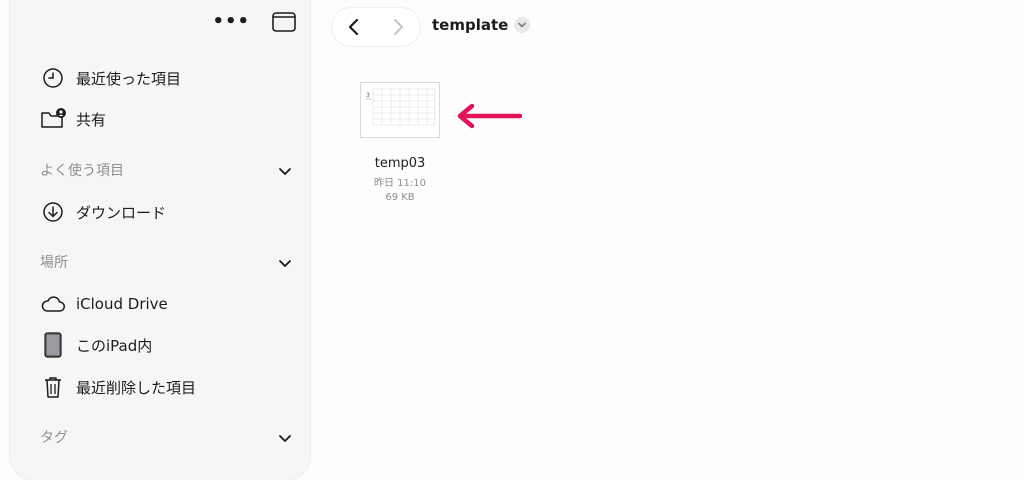  Describe the element at coordinates (166, 262) in the screenshot. I see `section-locations-header: 場所` at that location.